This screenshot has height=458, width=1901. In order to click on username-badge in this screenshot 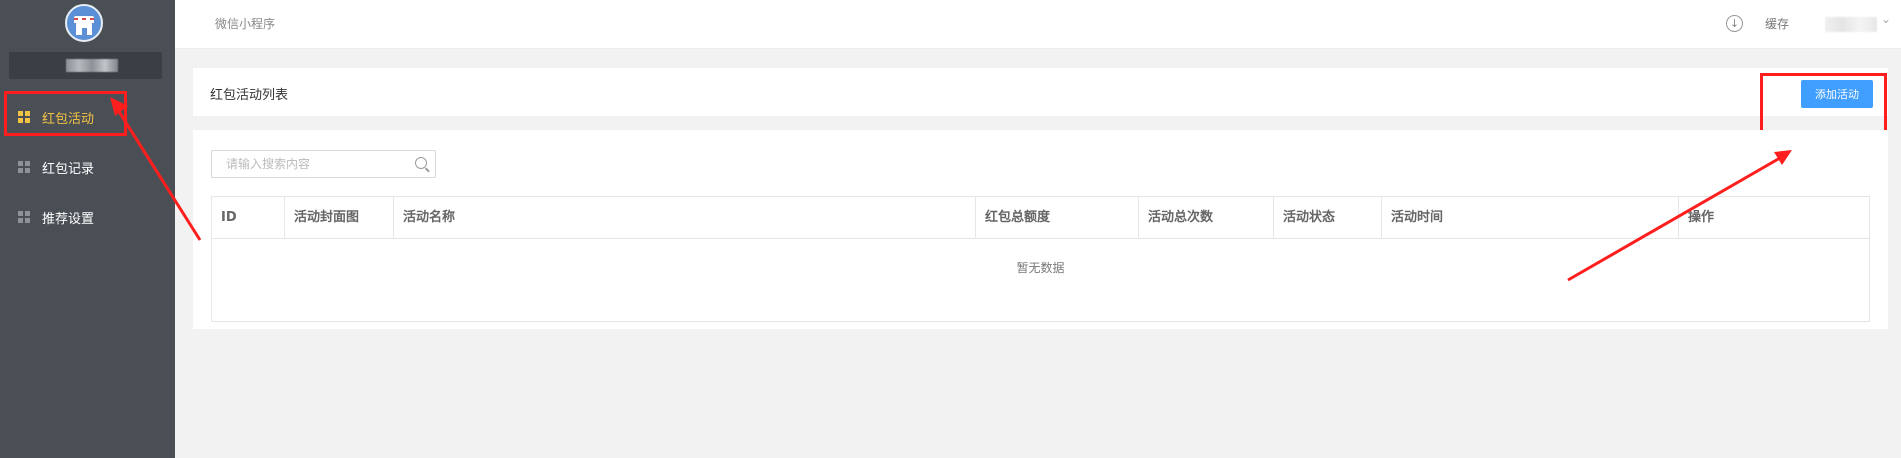, I will do `click(85, 65)`.